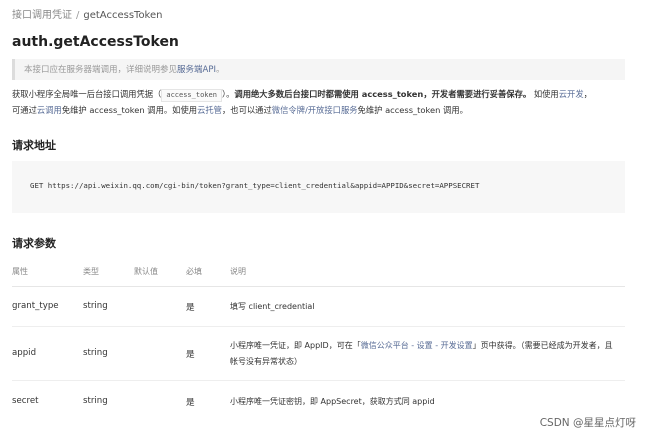 The image size is (650, 438). What do you see at coordinates (87, 94) in the screenshot?
I see `desc-text: 获取小程序全局唯一后台接口调用凭据（` at bounding box center [87, 94].